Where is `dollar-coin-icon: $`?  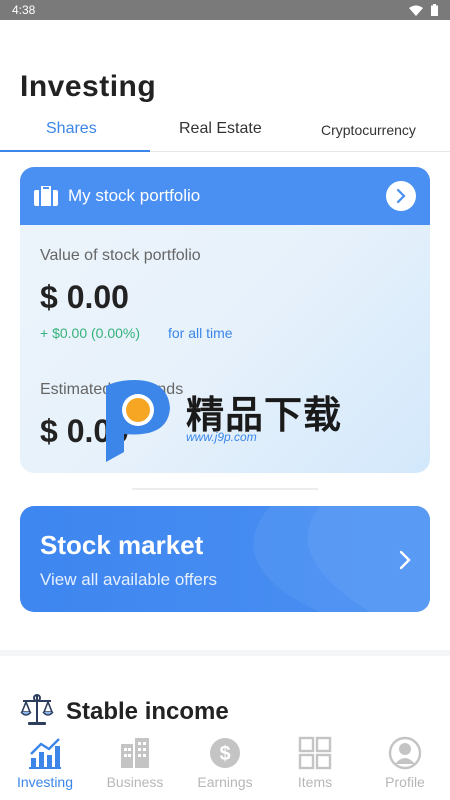
dollar-coin-icon: $ is located at coordinates (225, 753).